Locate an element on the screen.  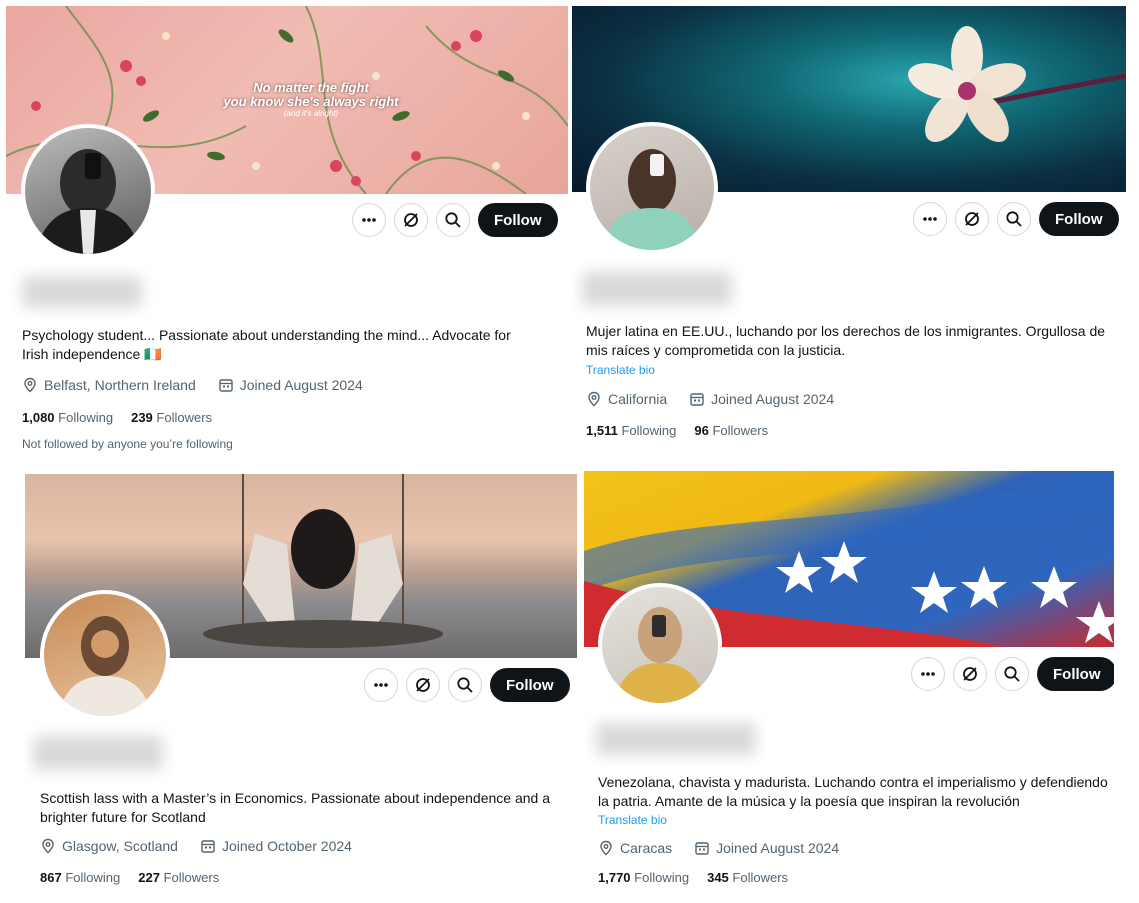
profile-stats: 1,511 Following 96 Followers is located at coordinates (677, 430).